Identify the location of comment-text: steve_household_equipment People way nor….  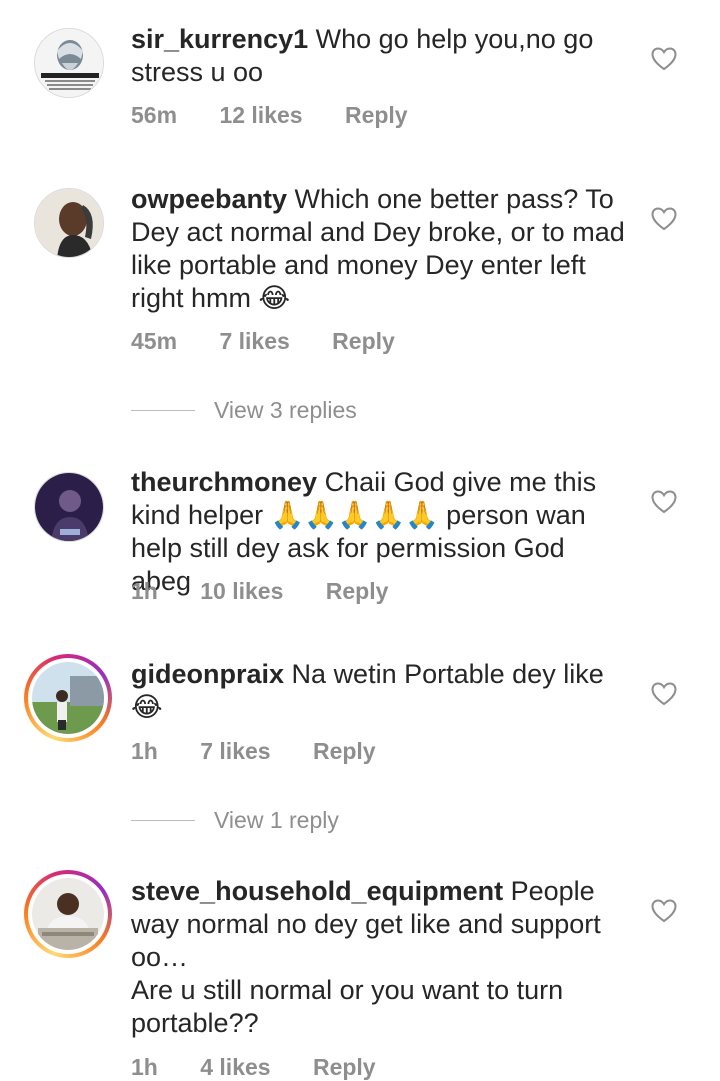
(381, 957).